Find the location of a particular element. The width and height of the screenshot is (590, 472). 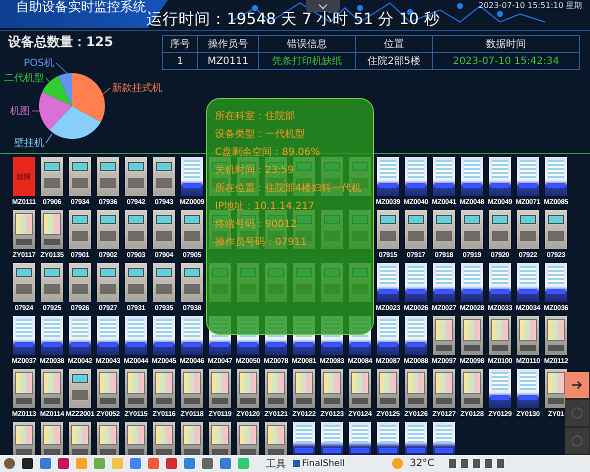

info-line: 设备类型：一代机型 is located at coordinates (260, 135).